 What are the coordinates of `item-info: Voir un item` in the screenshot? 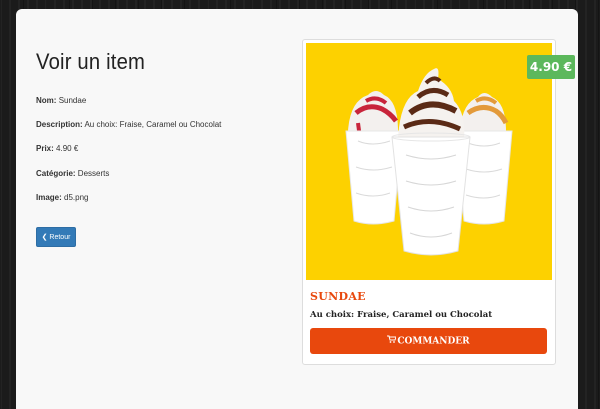 It's located at (161, 62).